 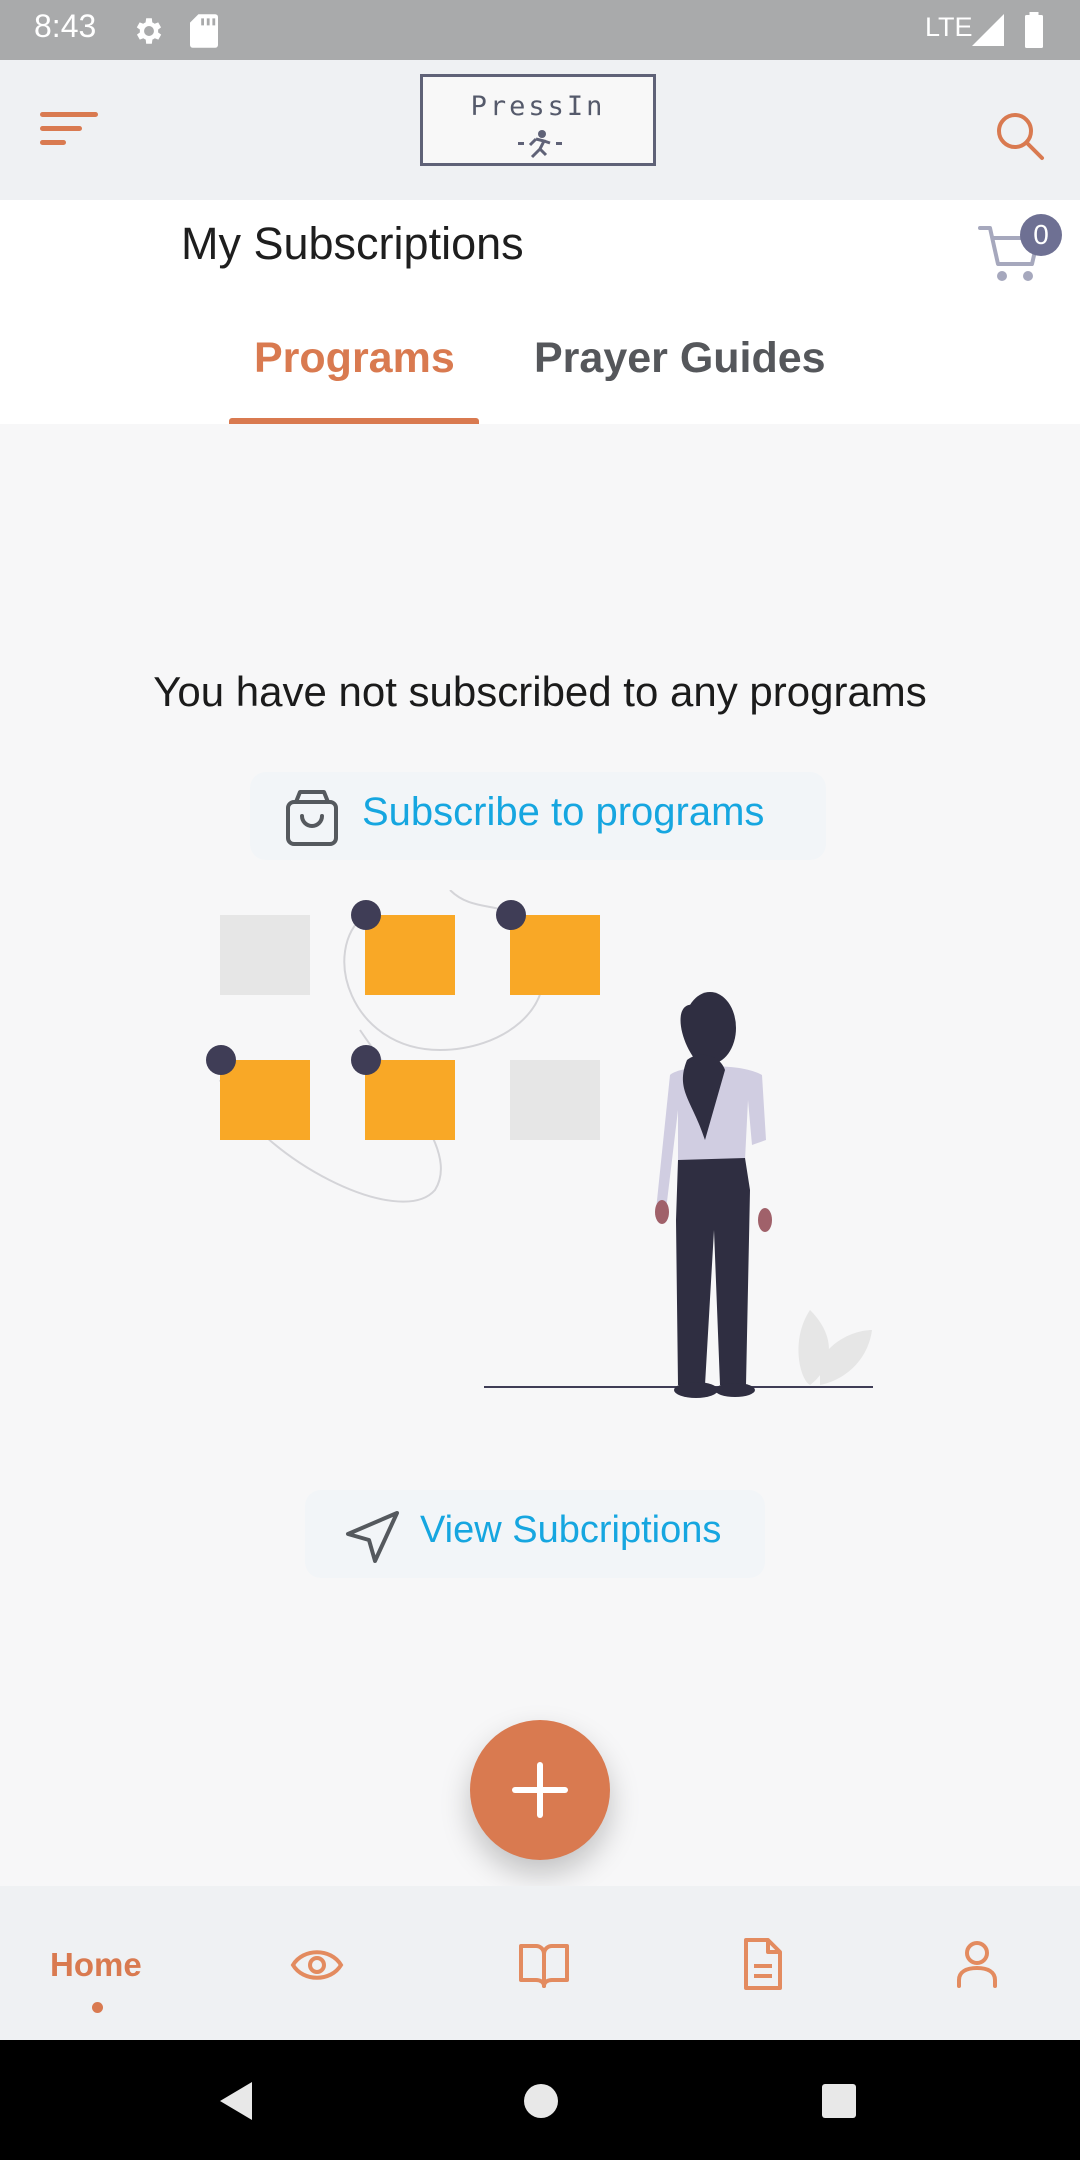 I want to click on app-bar: PressIn, so click(x=540, y=130).